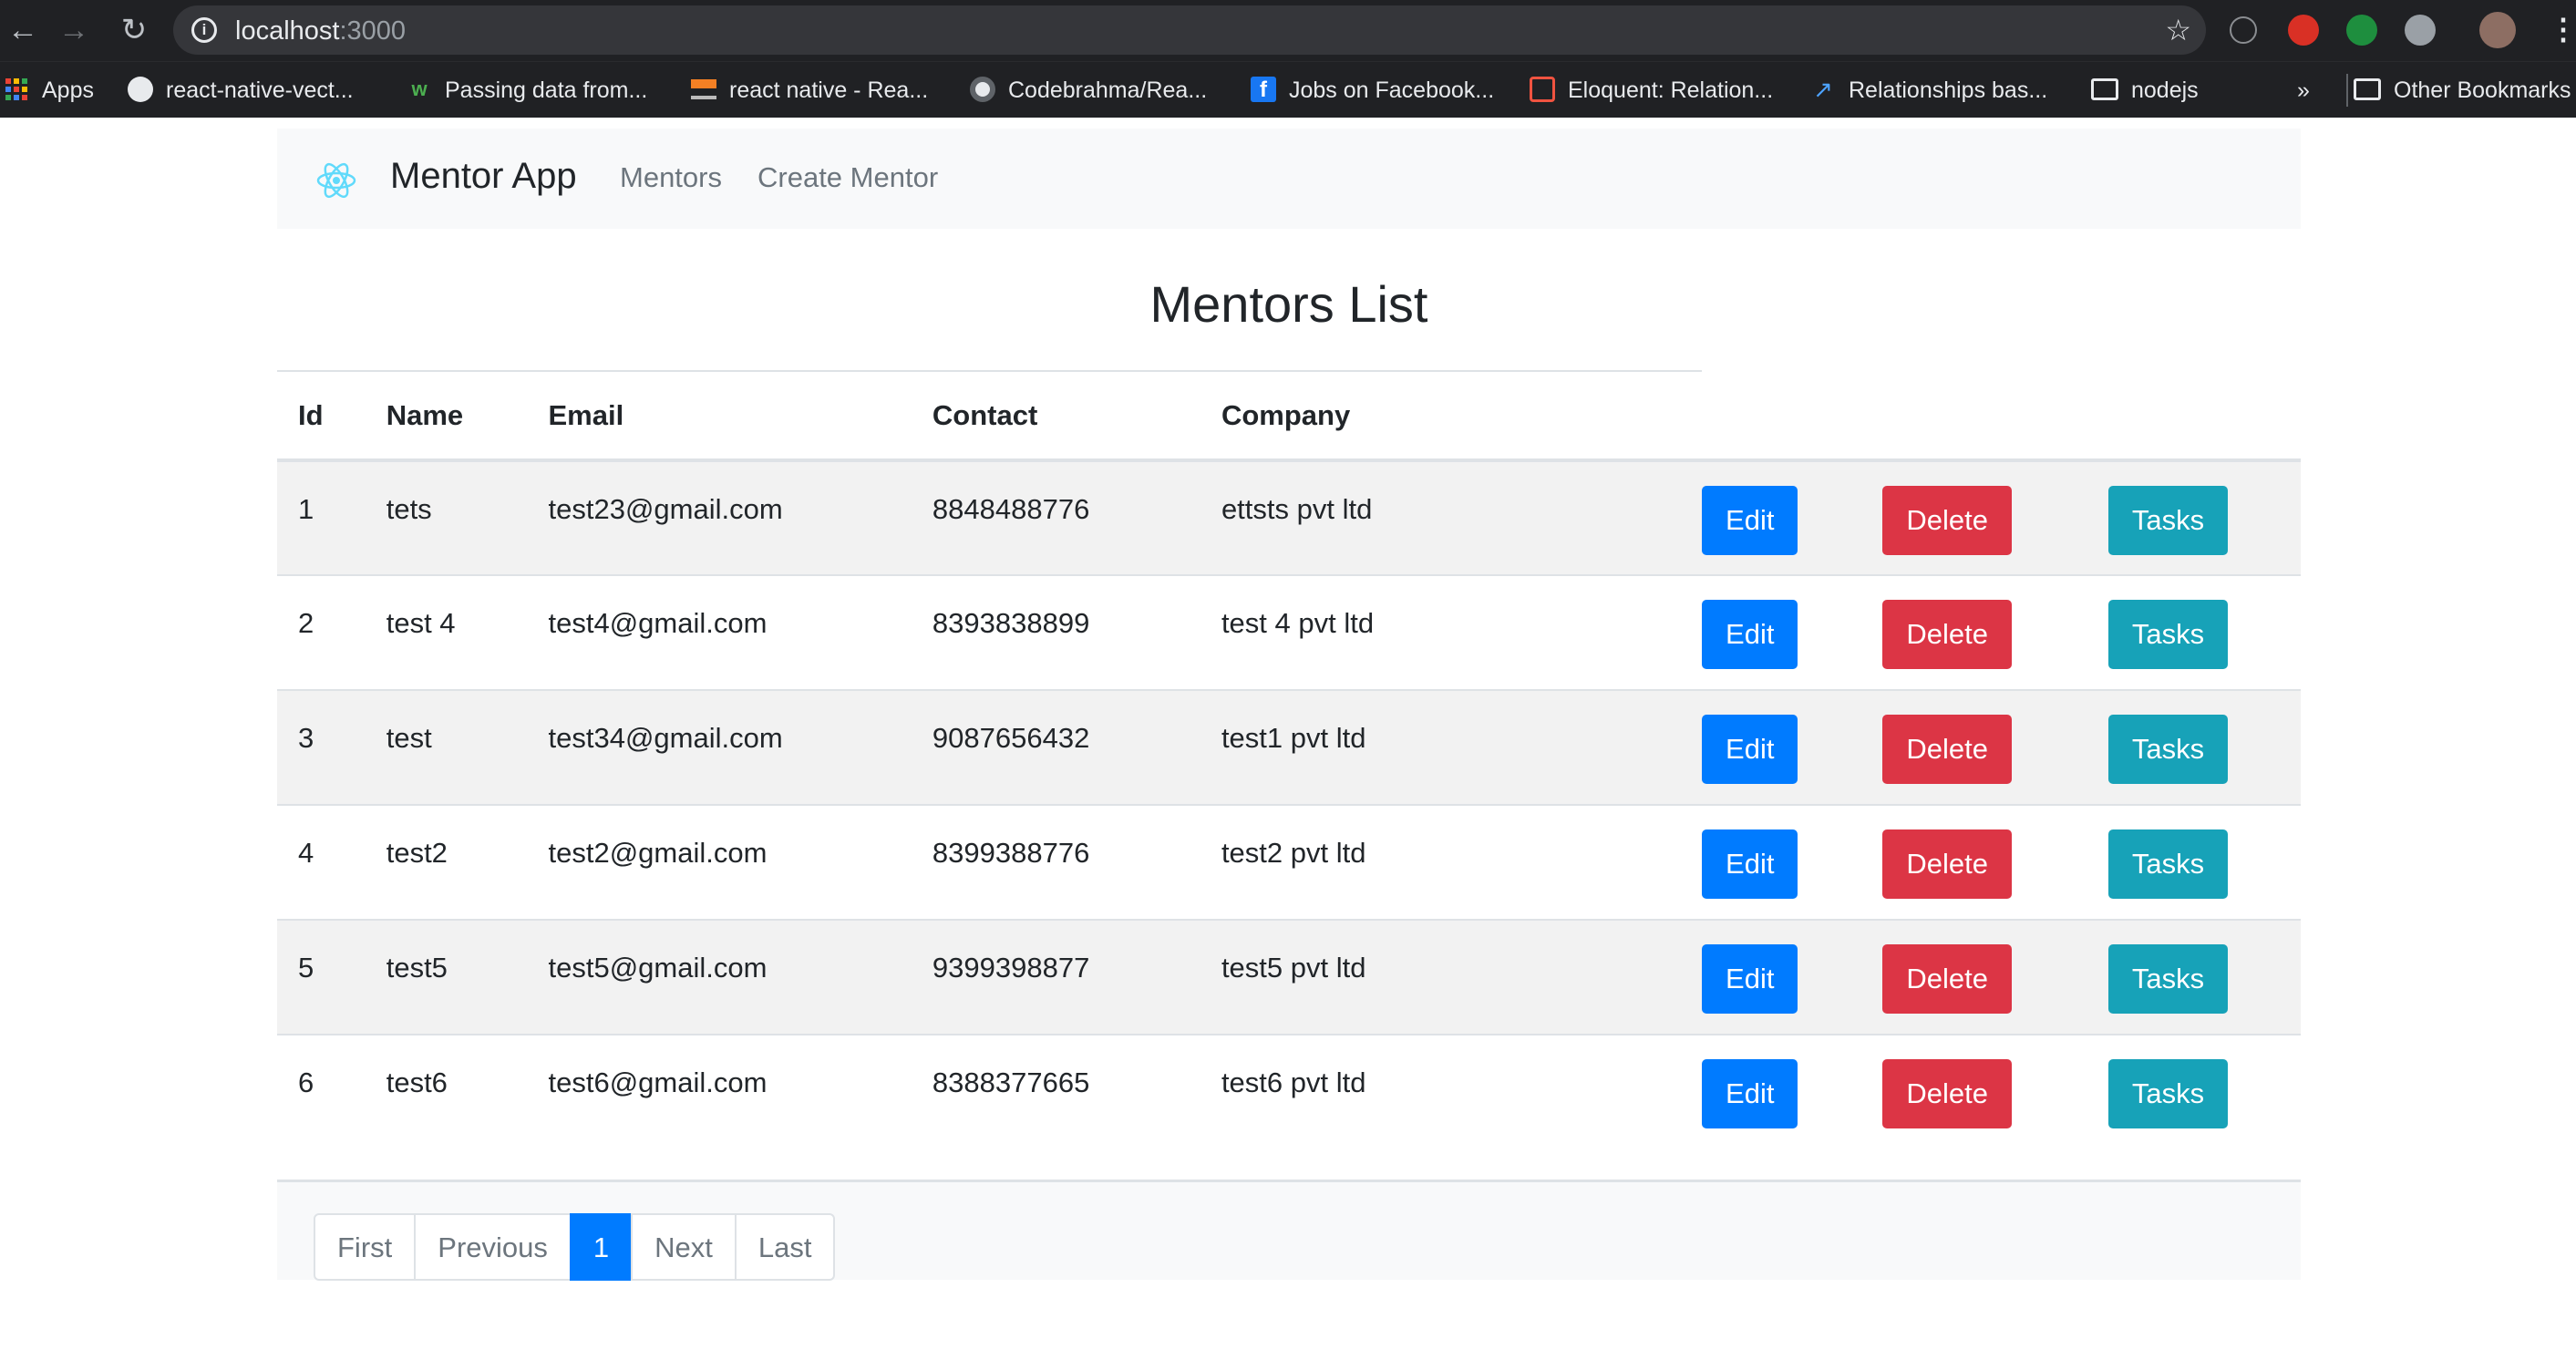  Describe the element at coordinates (336, 181) in the screenshot. I see `react-logo-icon` at that location.